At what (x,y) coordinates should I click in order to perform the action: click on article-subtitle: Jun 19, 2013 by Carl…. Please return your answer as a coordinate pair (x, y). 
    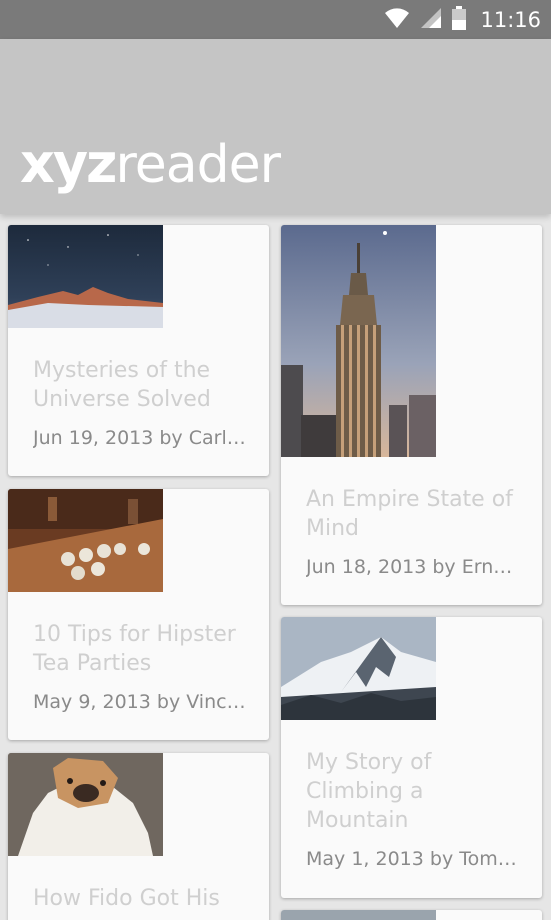
    Looking at the image, I should click on (139, 438).